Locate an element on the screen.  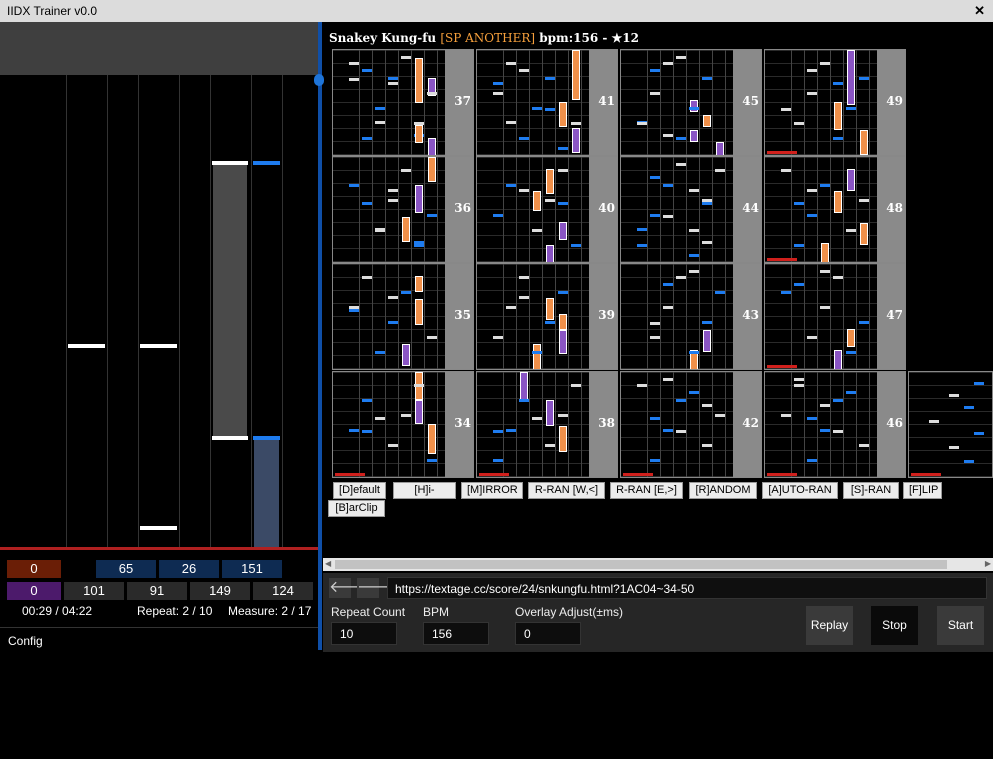
start-button: Start is located at coordinates (960, 625).